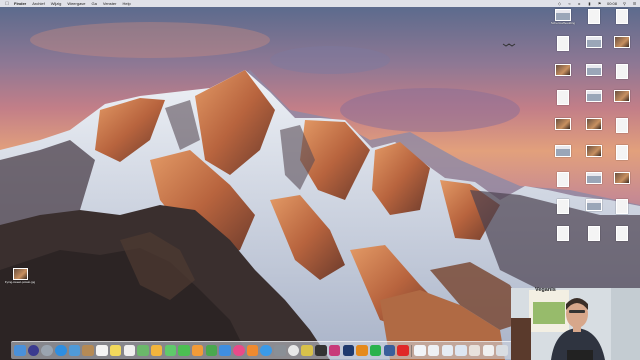 This screenshot has width=640, height=360. I want to click on documents-stack-icon, so click(420, 350).